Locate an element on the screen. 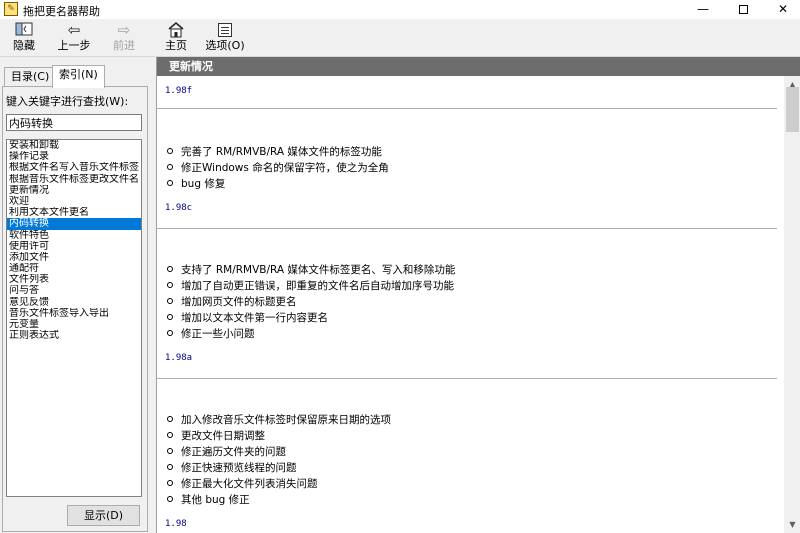 The height and width of the screenshot is (533, 800). nav-tabs: 目录(C) 索引(N) is located at coordinates (75, 76).